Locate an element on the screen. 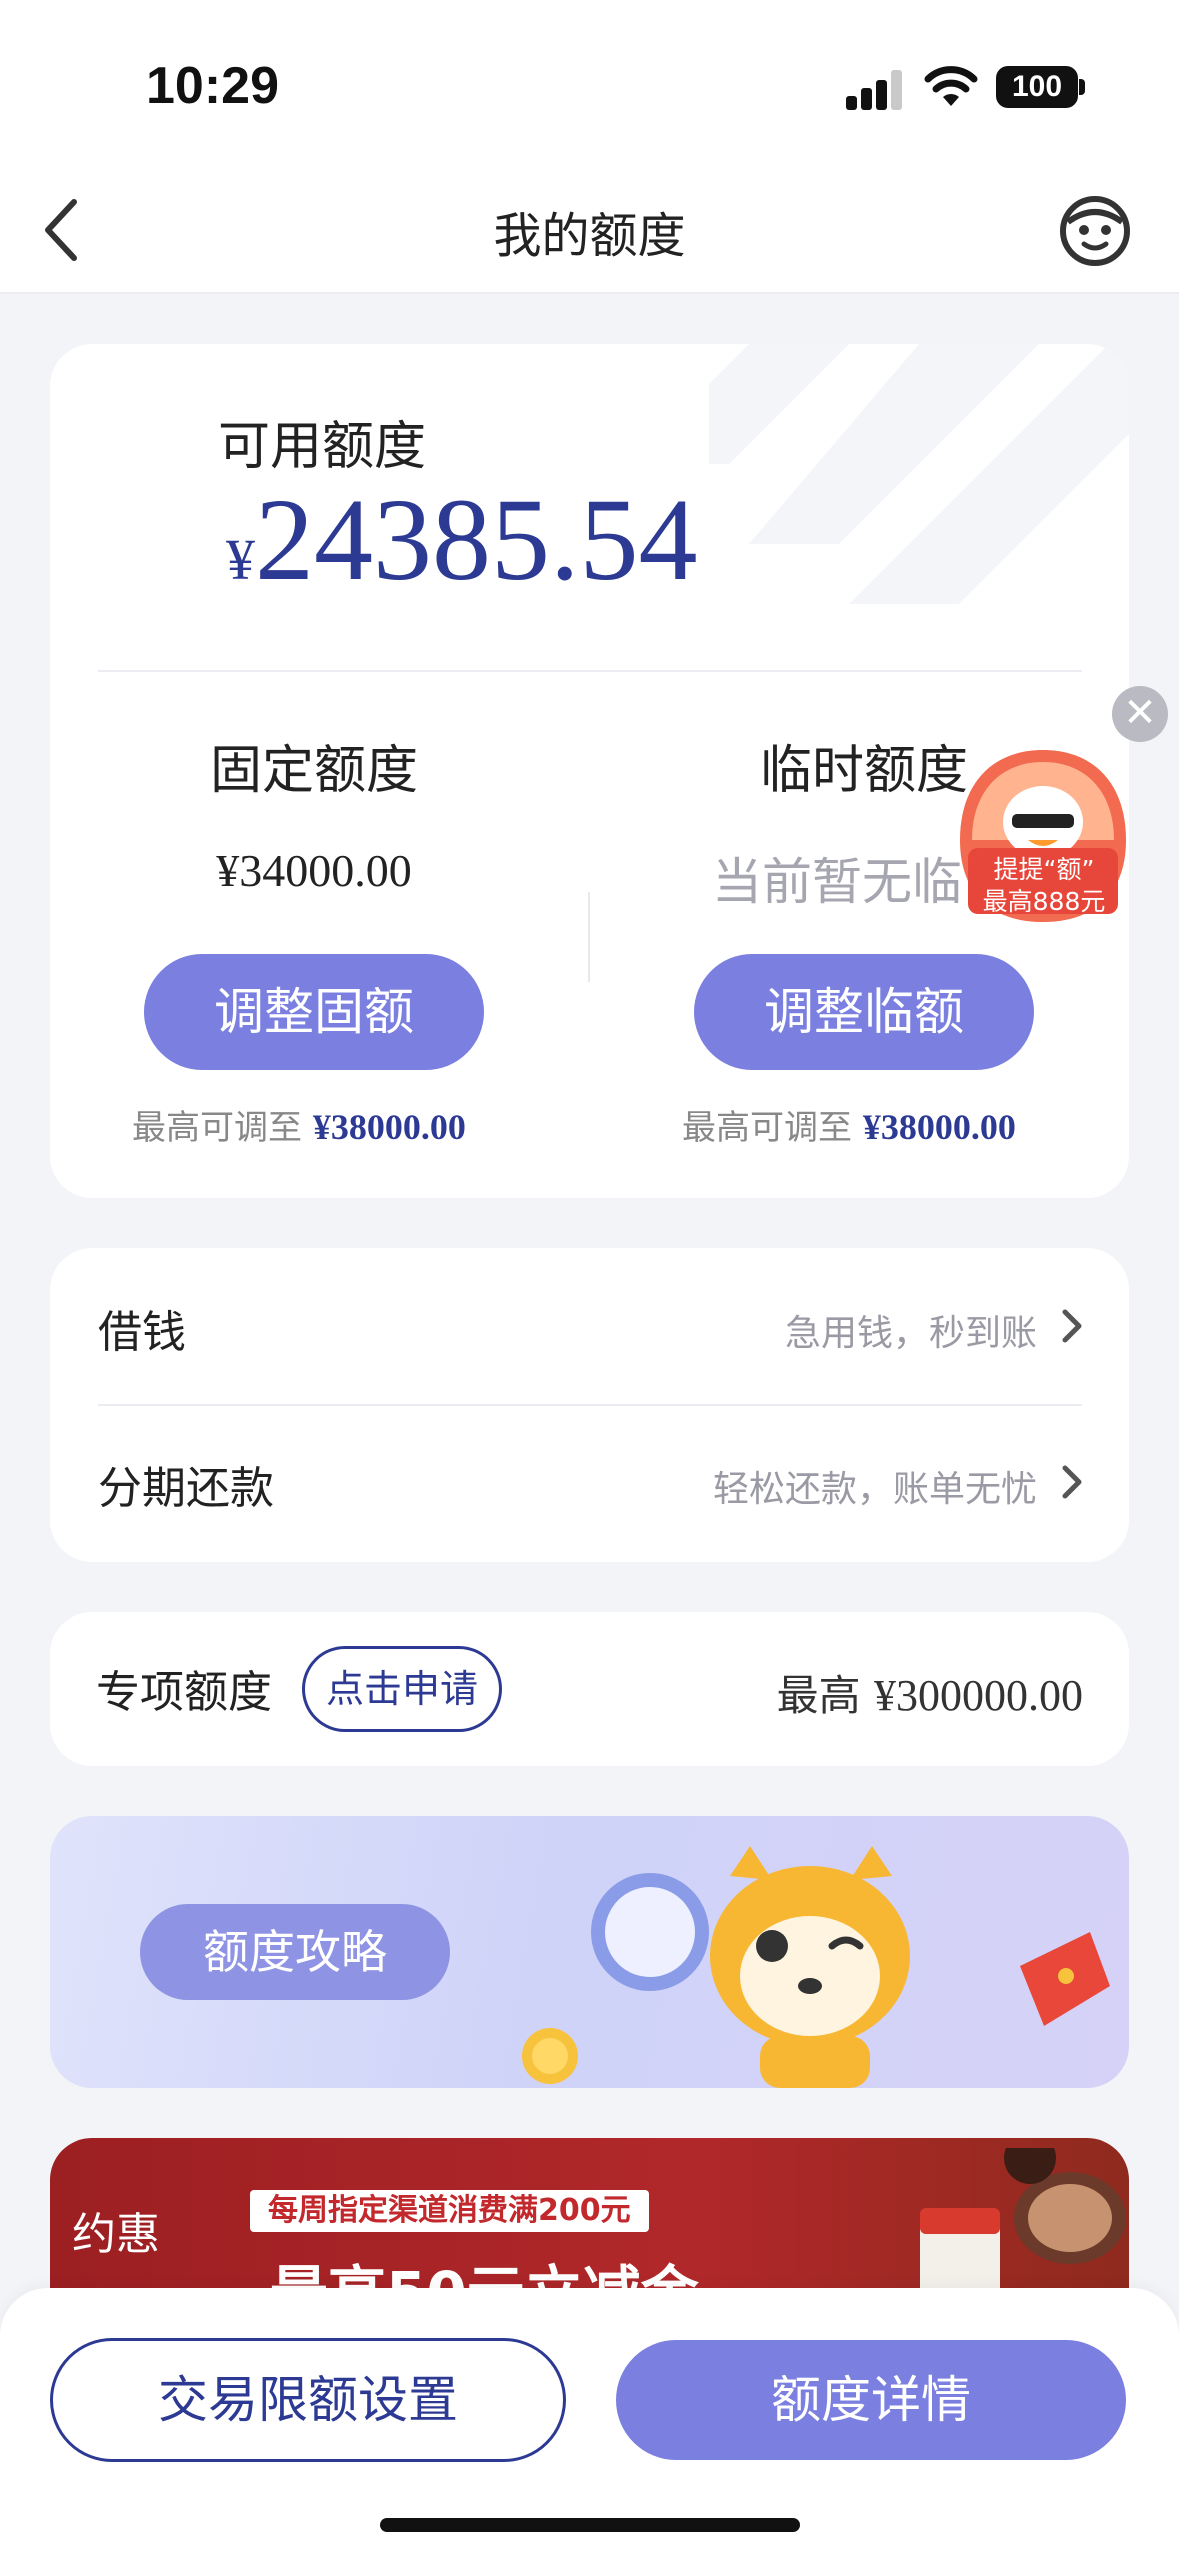  list-item-subtitle: 急用钱，秒到账 is located at coordinates (910, 1333).